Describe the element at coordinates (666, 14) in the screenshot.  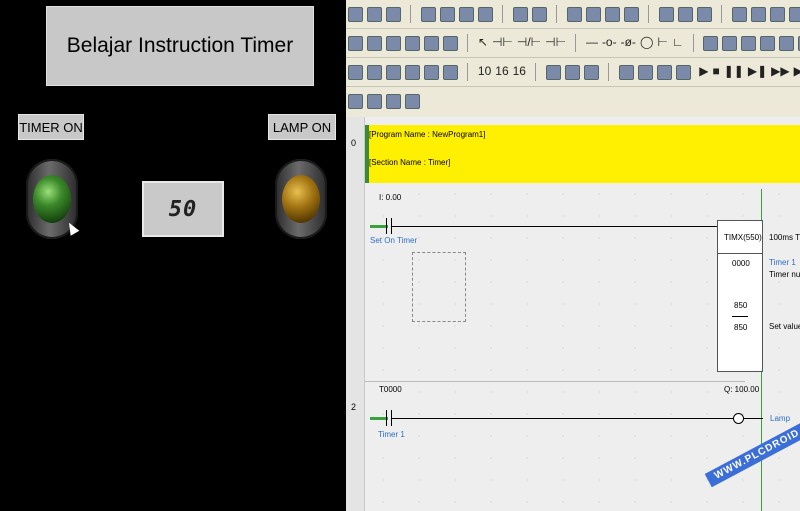
I see `info-icon` at that location.